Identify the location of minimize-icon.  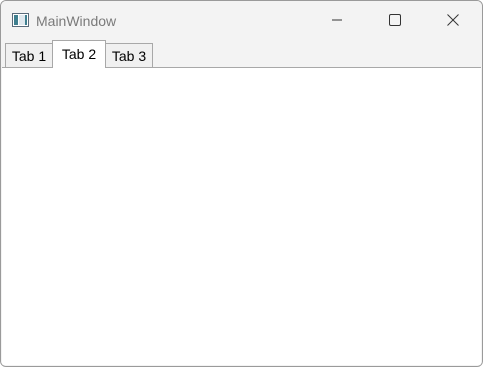
(337, 20).